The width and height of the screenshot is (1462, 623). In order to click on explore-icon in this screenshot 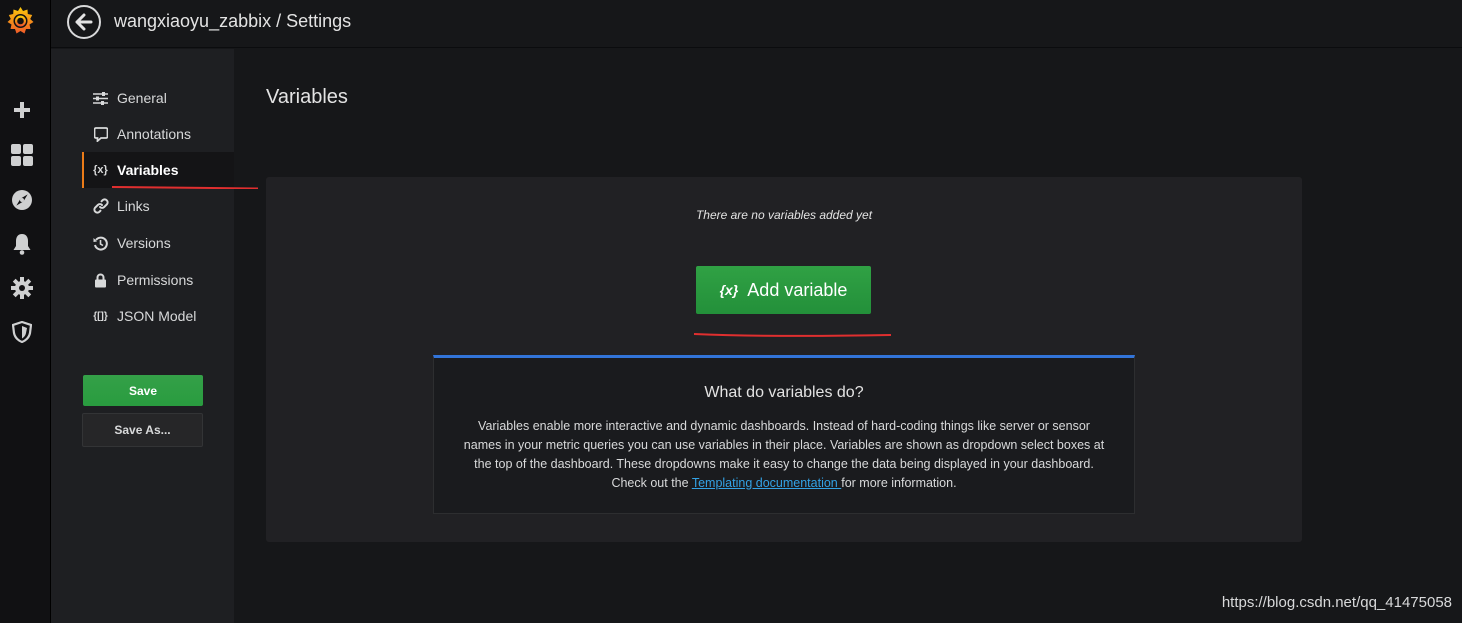, I will do `click(22, 200)`.